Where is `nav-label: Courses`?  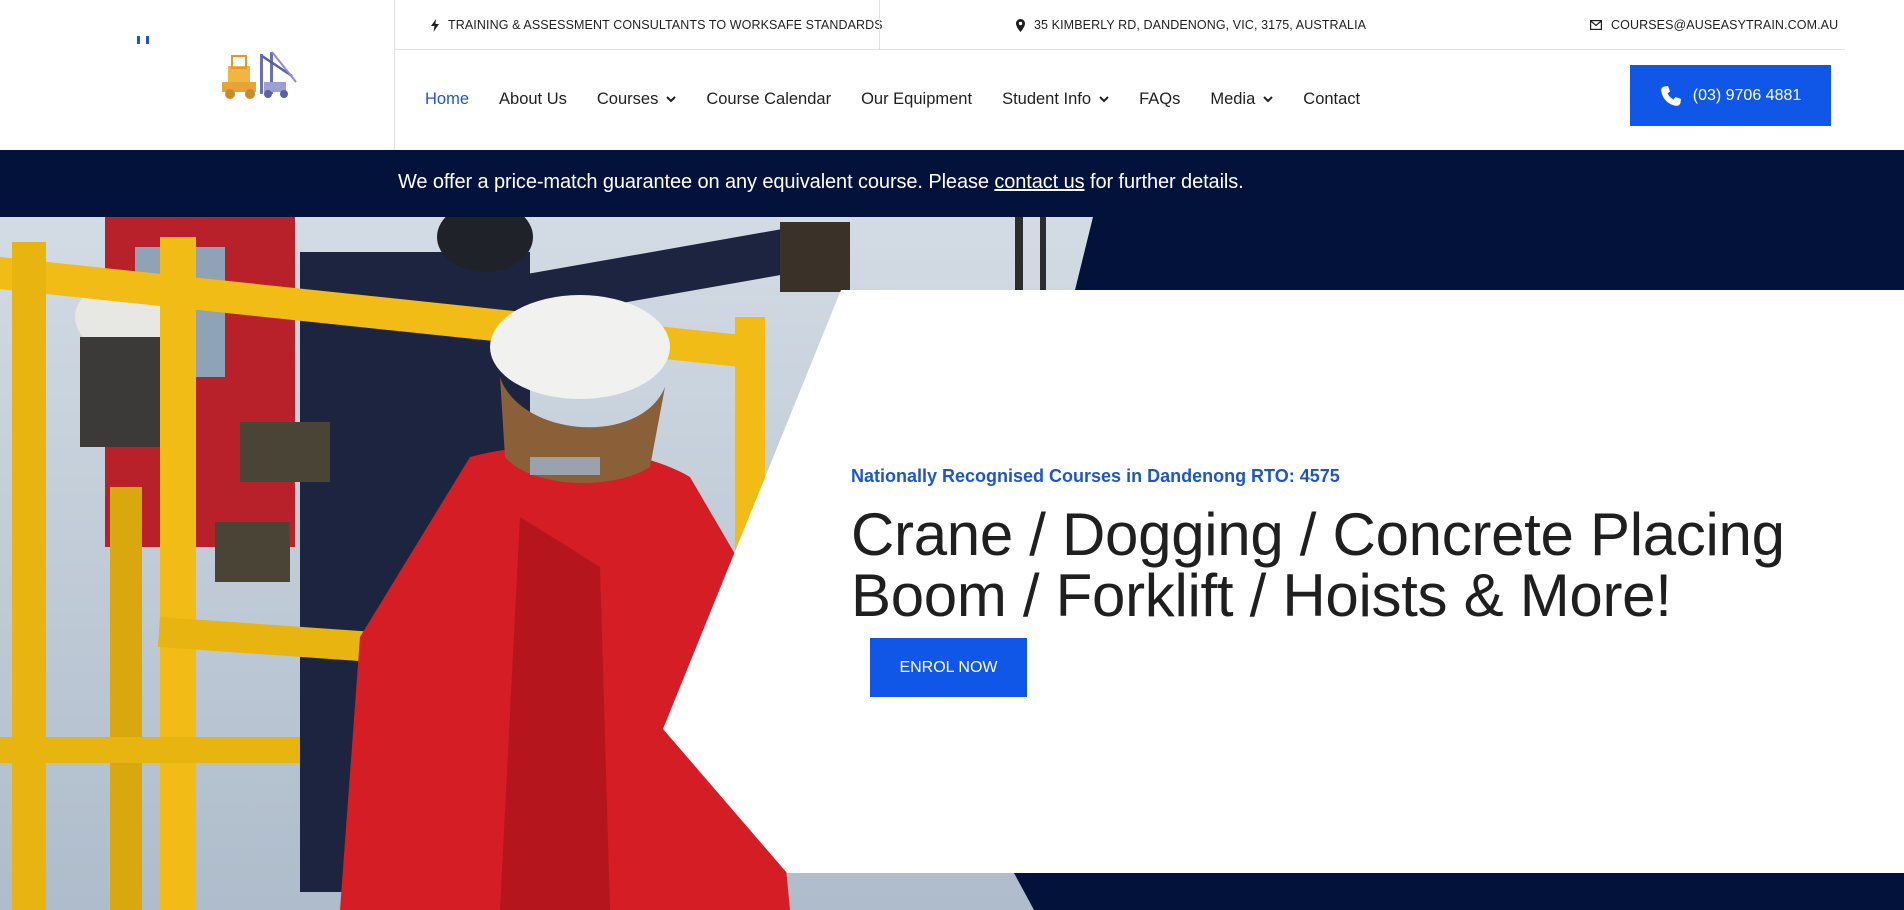 nav-label: Courses is located at coordinates (627, 98).